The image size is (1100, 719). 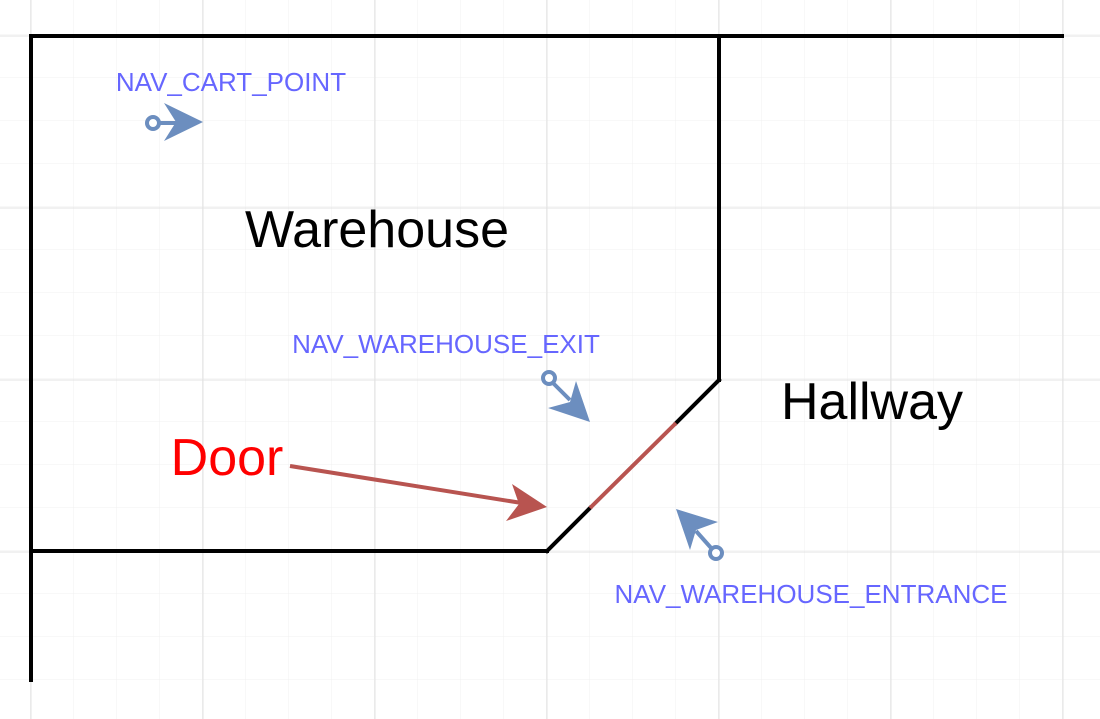 I want to click on nav-warehouse-entrance-label: NAV_WAREHOUSE_ENTRANCE, so click(x=811, y=594).